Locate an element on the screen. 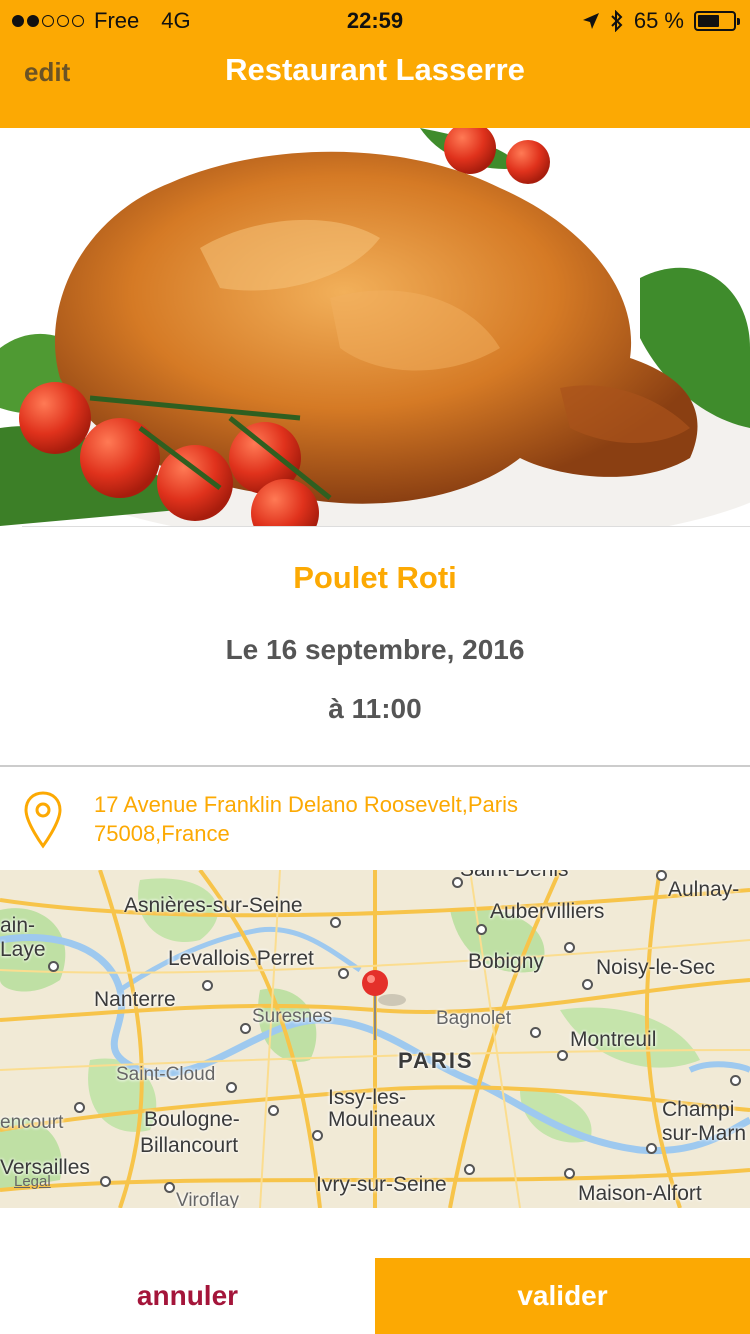 The width and height of the screenshot is (750, 1334). page-title: Restaurant Lasserre is located at coordinates (375, 69).